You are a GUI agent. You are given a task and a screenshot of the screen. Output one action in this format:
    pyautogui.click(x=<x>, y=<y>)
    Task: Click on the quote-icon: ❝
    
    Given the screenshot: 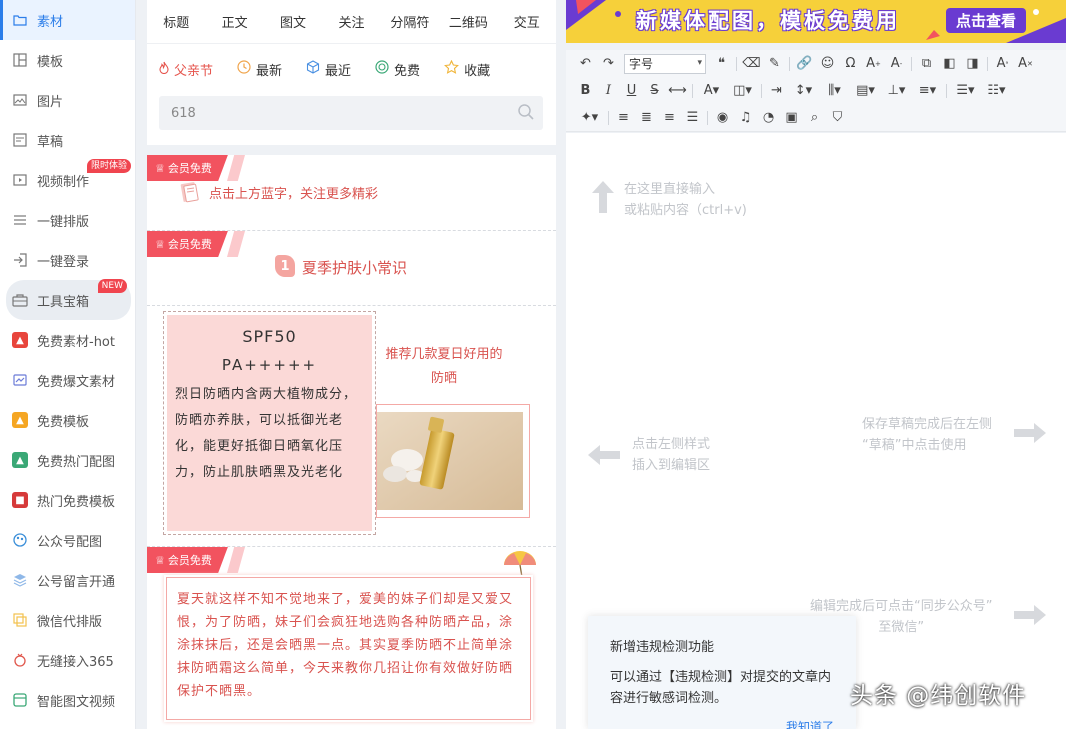 What is the action you would take?
    pyautogui.click(x=721, y=64)
    